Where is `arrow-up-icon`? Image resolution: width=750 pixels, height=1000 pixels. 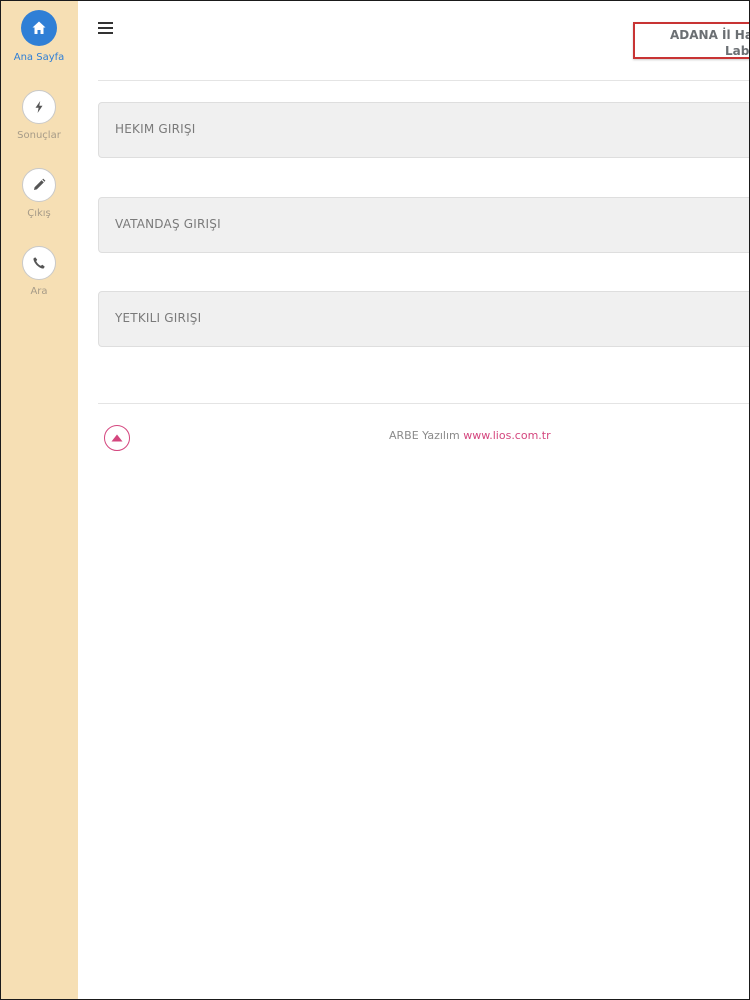 arrow-up-icon is located at coordinates (117, 438).